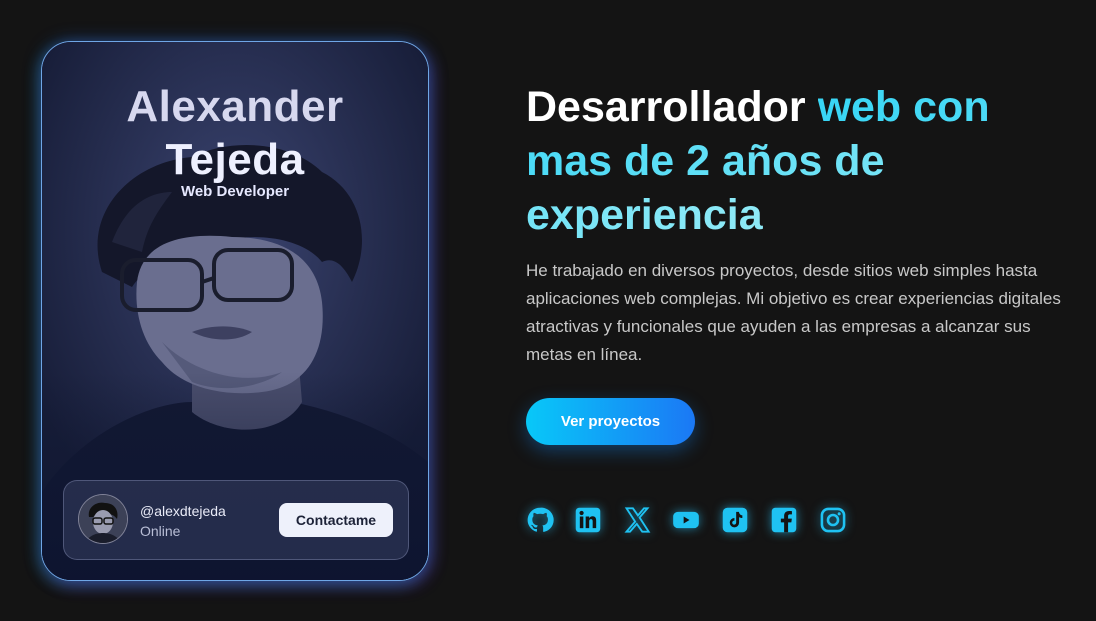  What do you see at coordinates (735, 520) in the screenshot?
I see `tiktok-icon` at bounding box center [735, 520].